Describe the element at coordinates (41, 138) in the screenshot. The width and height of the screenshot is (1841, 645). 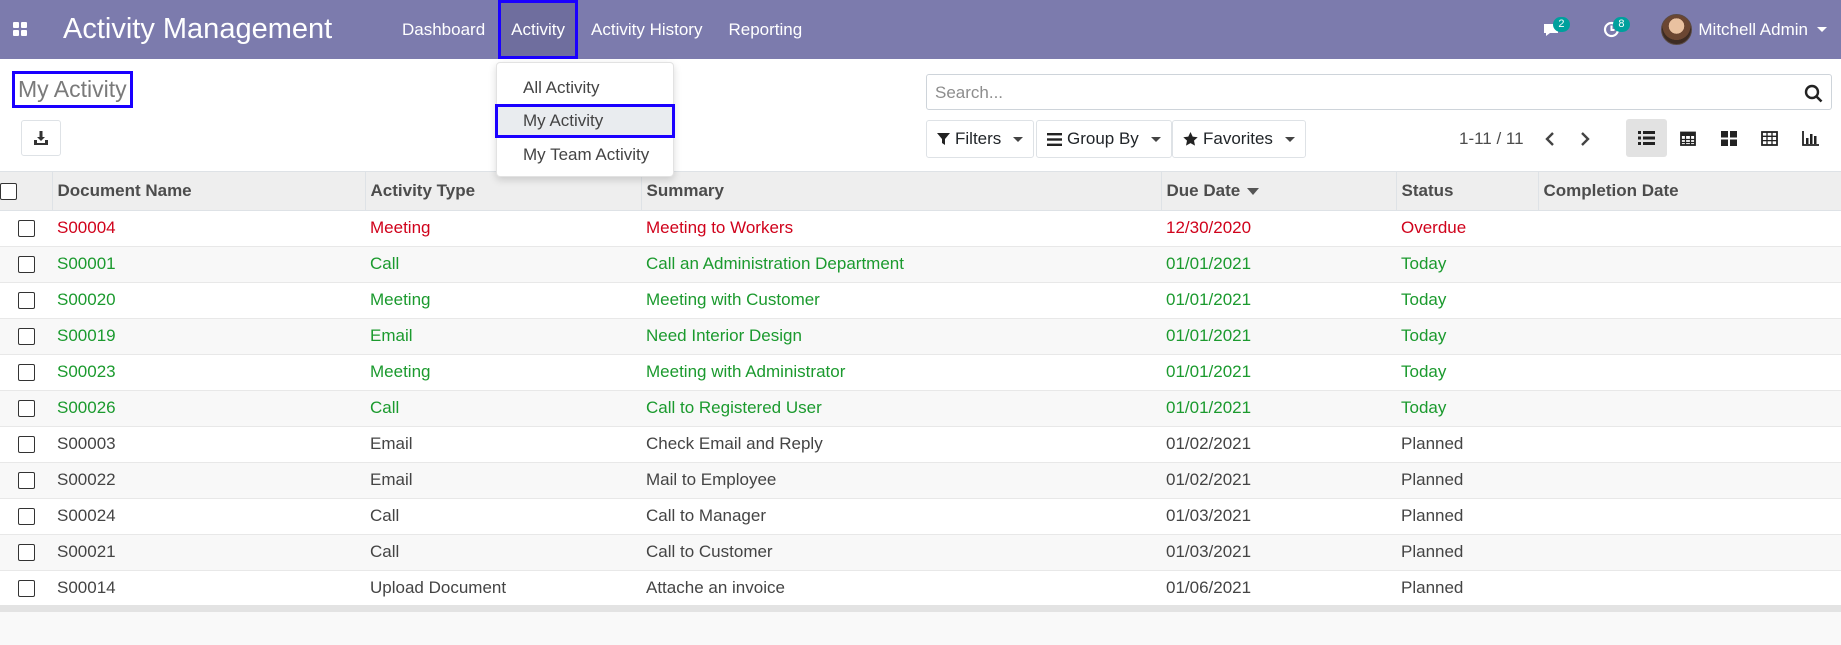
I see `export-button` at that location.